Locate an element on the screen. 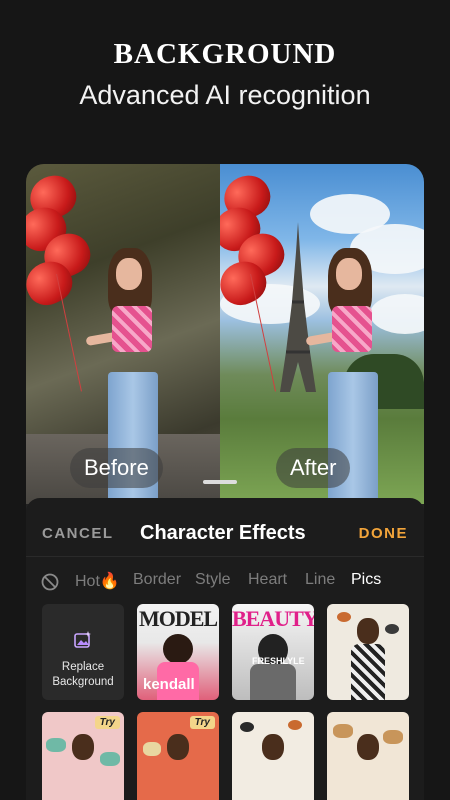 This screenshot has width=450, height=800. effect-tile-zebra: Try is located at coordinates (83, 756).